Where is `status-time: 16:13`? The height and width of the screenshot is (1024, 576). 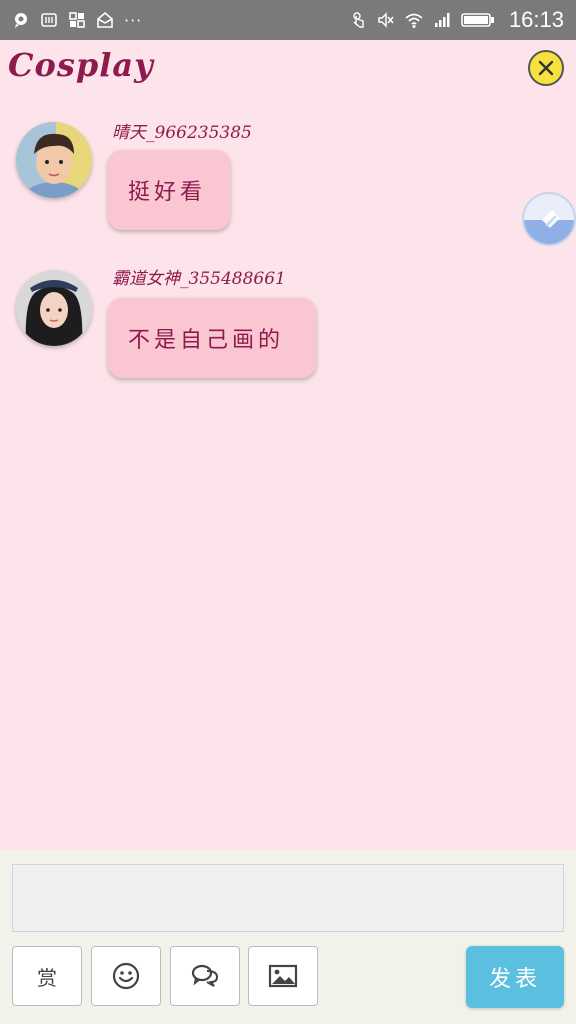
status-time: 16:13 is located at coordinates (536, 19).